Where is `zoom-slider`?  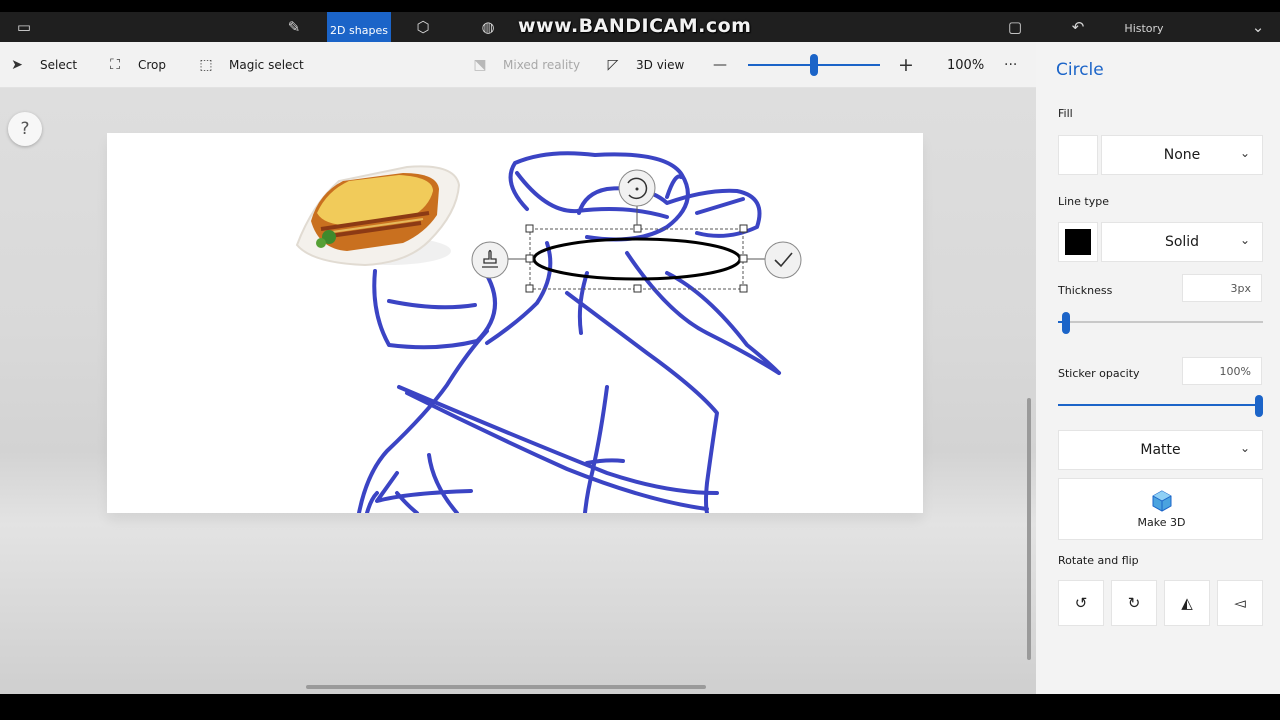
zoom-slider is located at coordinates (814, 65).